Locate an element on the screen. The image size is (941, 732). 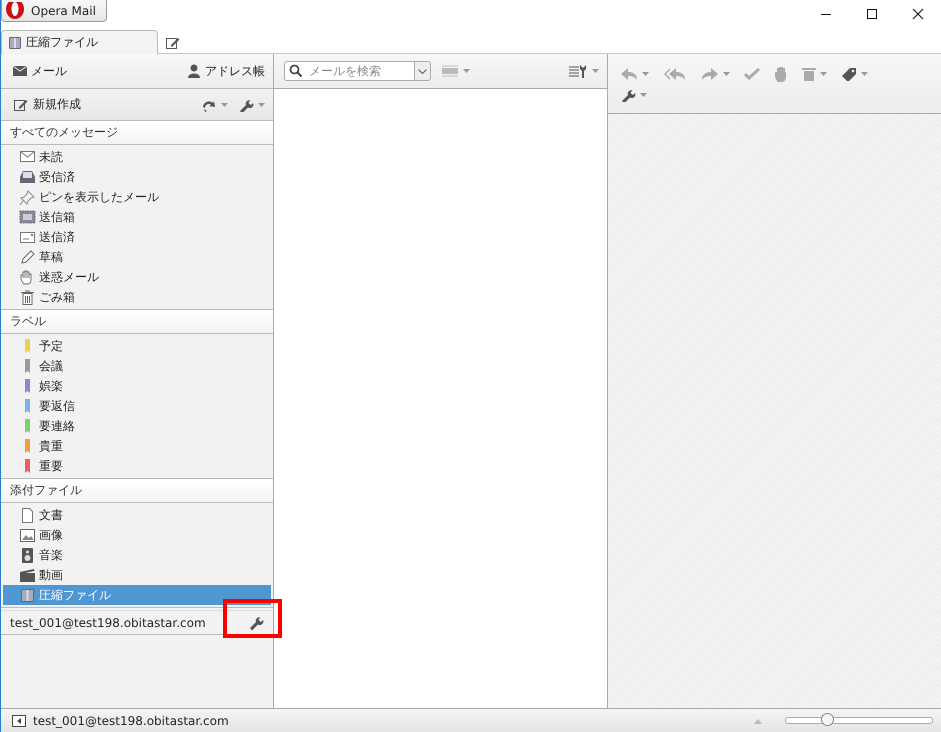
chevron-down-icon is located at coordinates (422, 71).